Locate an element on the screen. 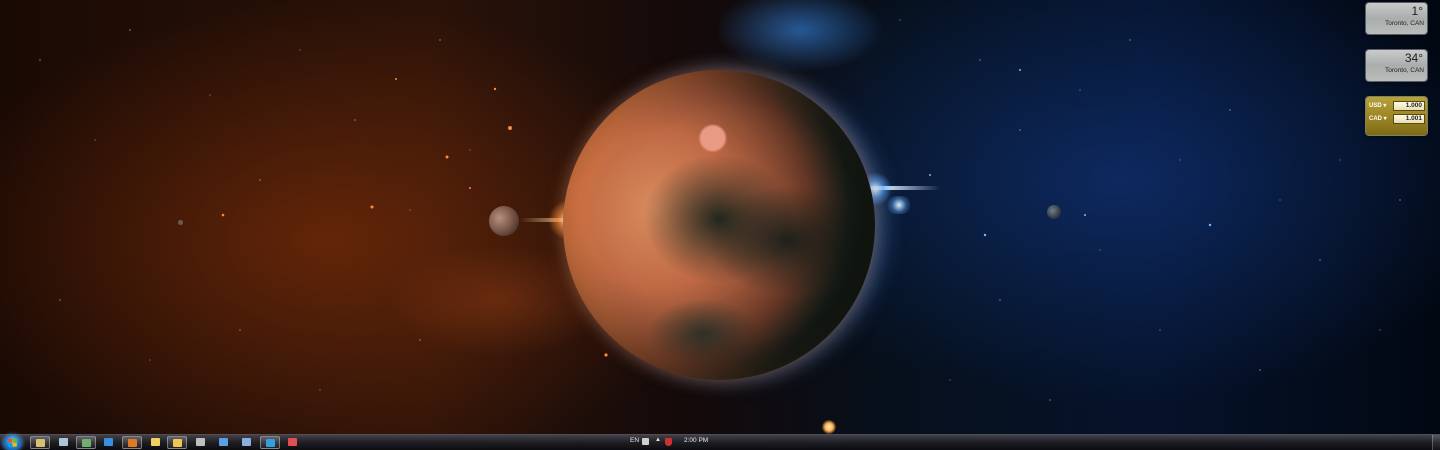  moon-right is located at coordinates (1054, 212).